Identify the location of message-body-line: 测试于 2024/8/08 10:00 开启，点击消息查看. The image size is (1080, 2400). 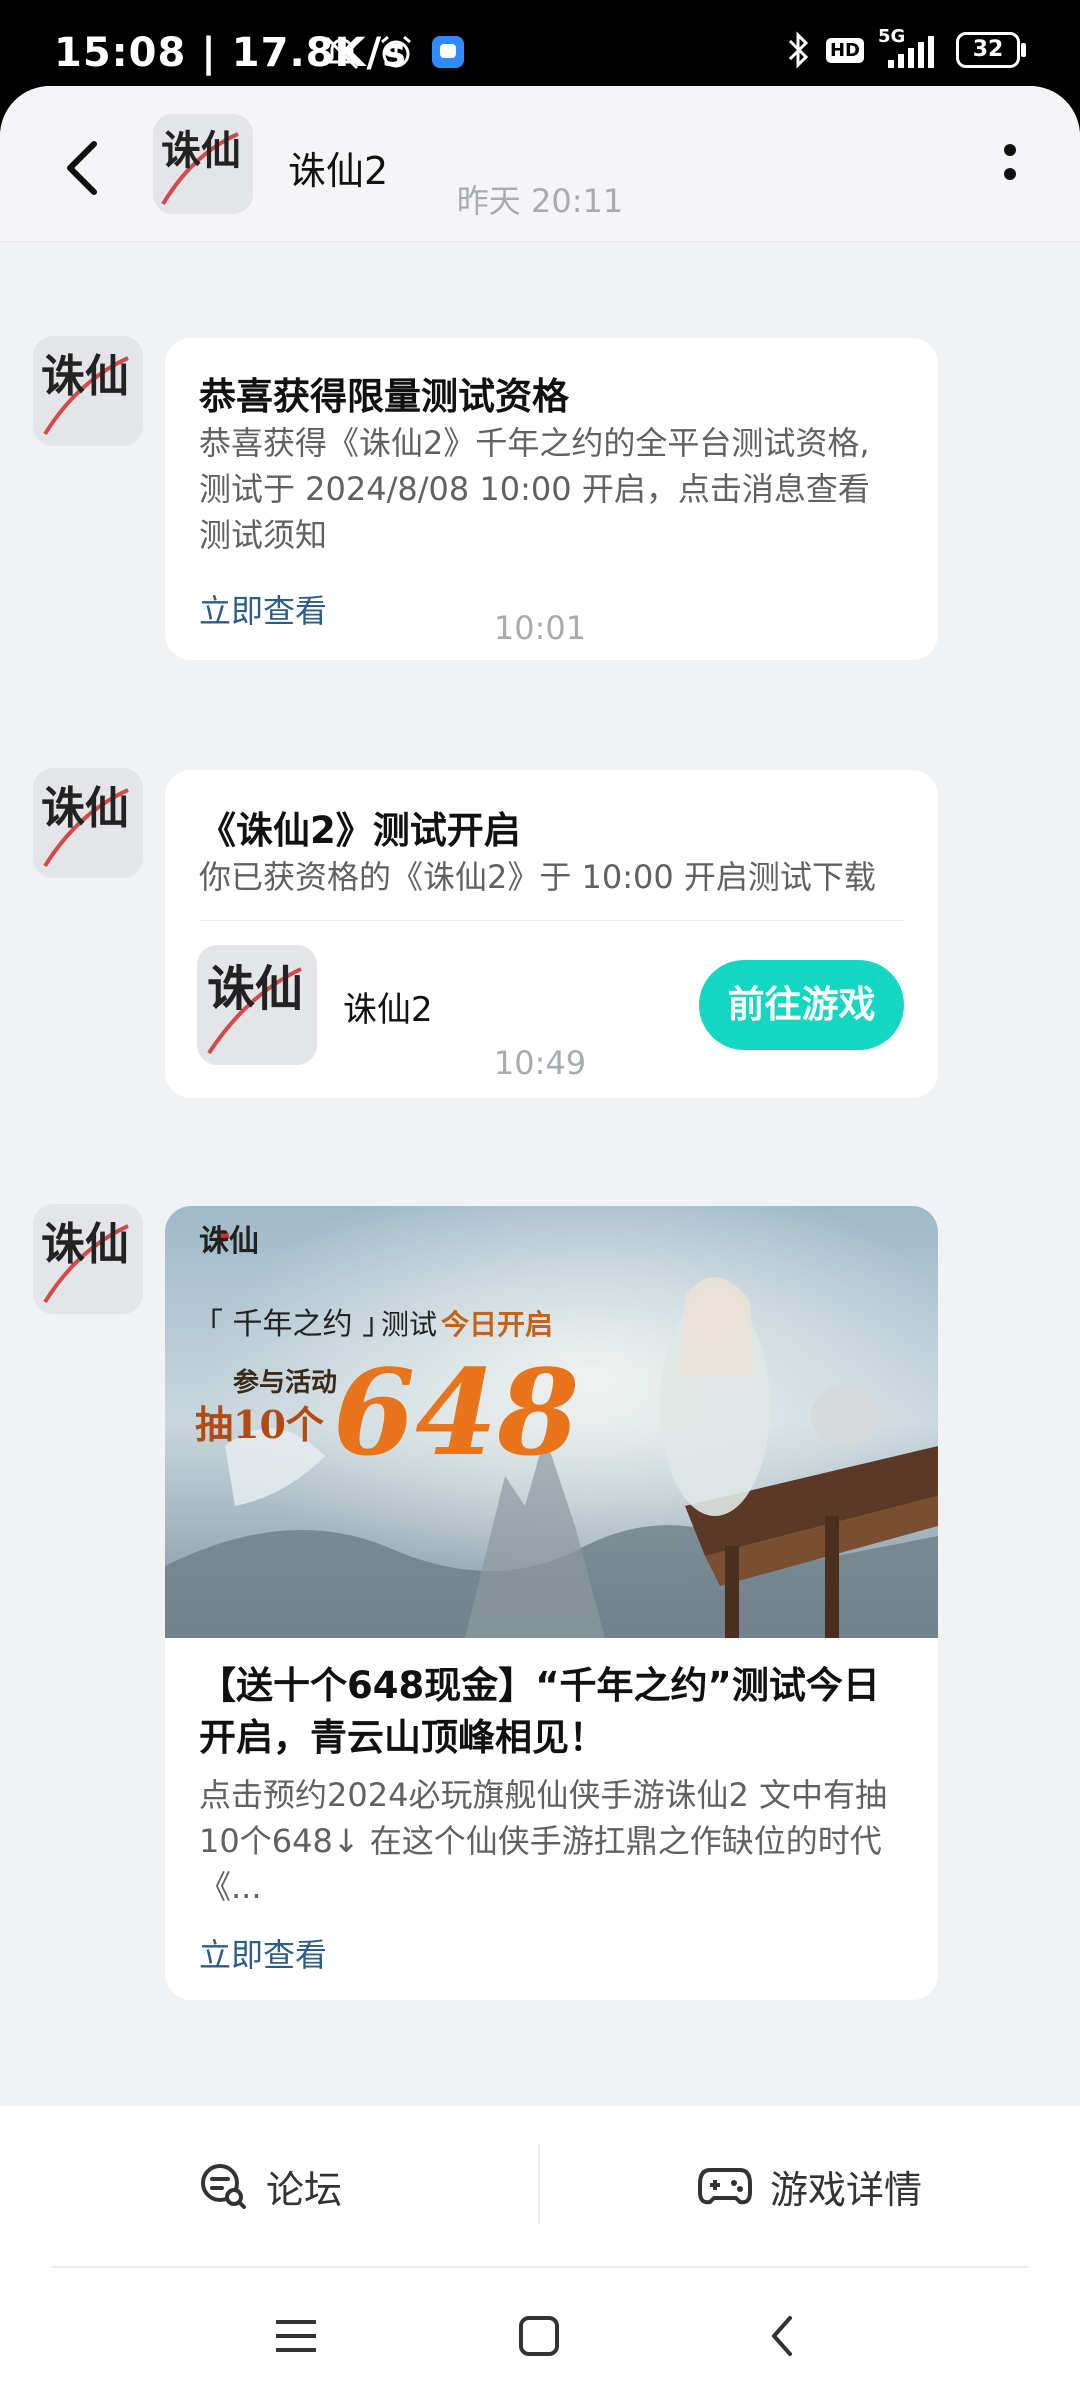
(534, 489).